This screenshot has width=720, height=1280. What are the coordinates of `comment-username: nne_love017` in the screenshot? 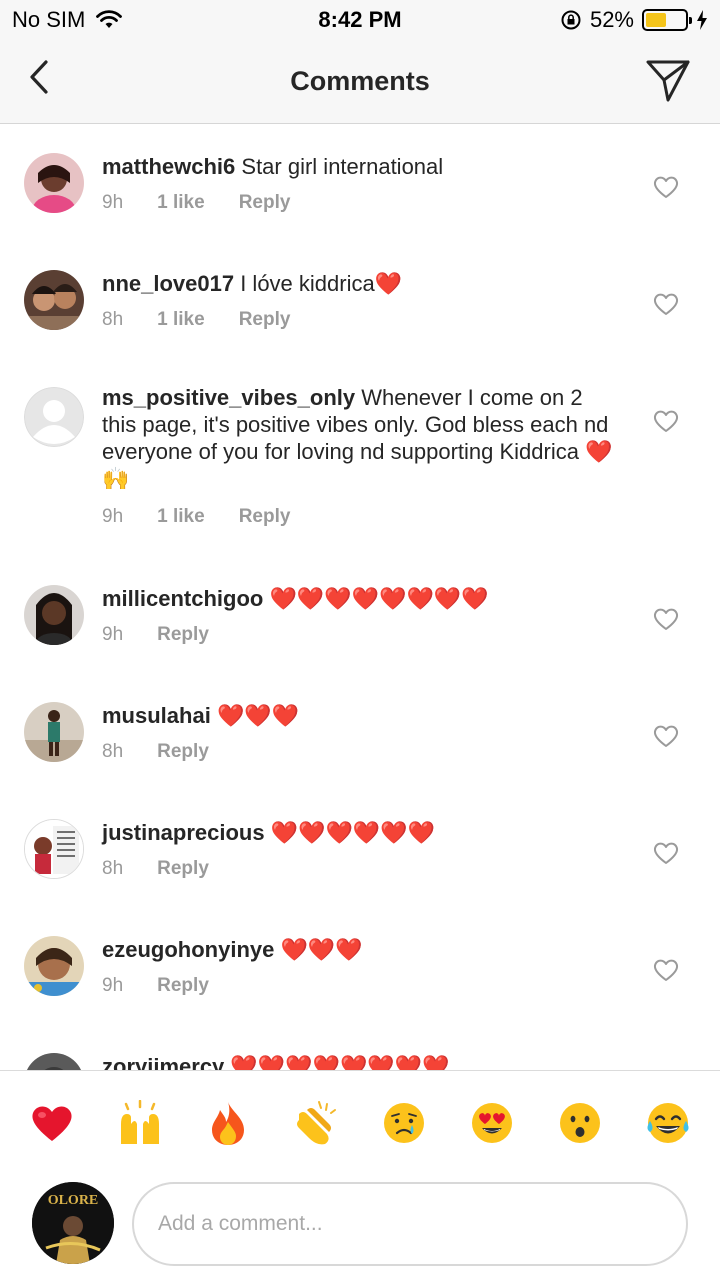 It's located at (168, 283).